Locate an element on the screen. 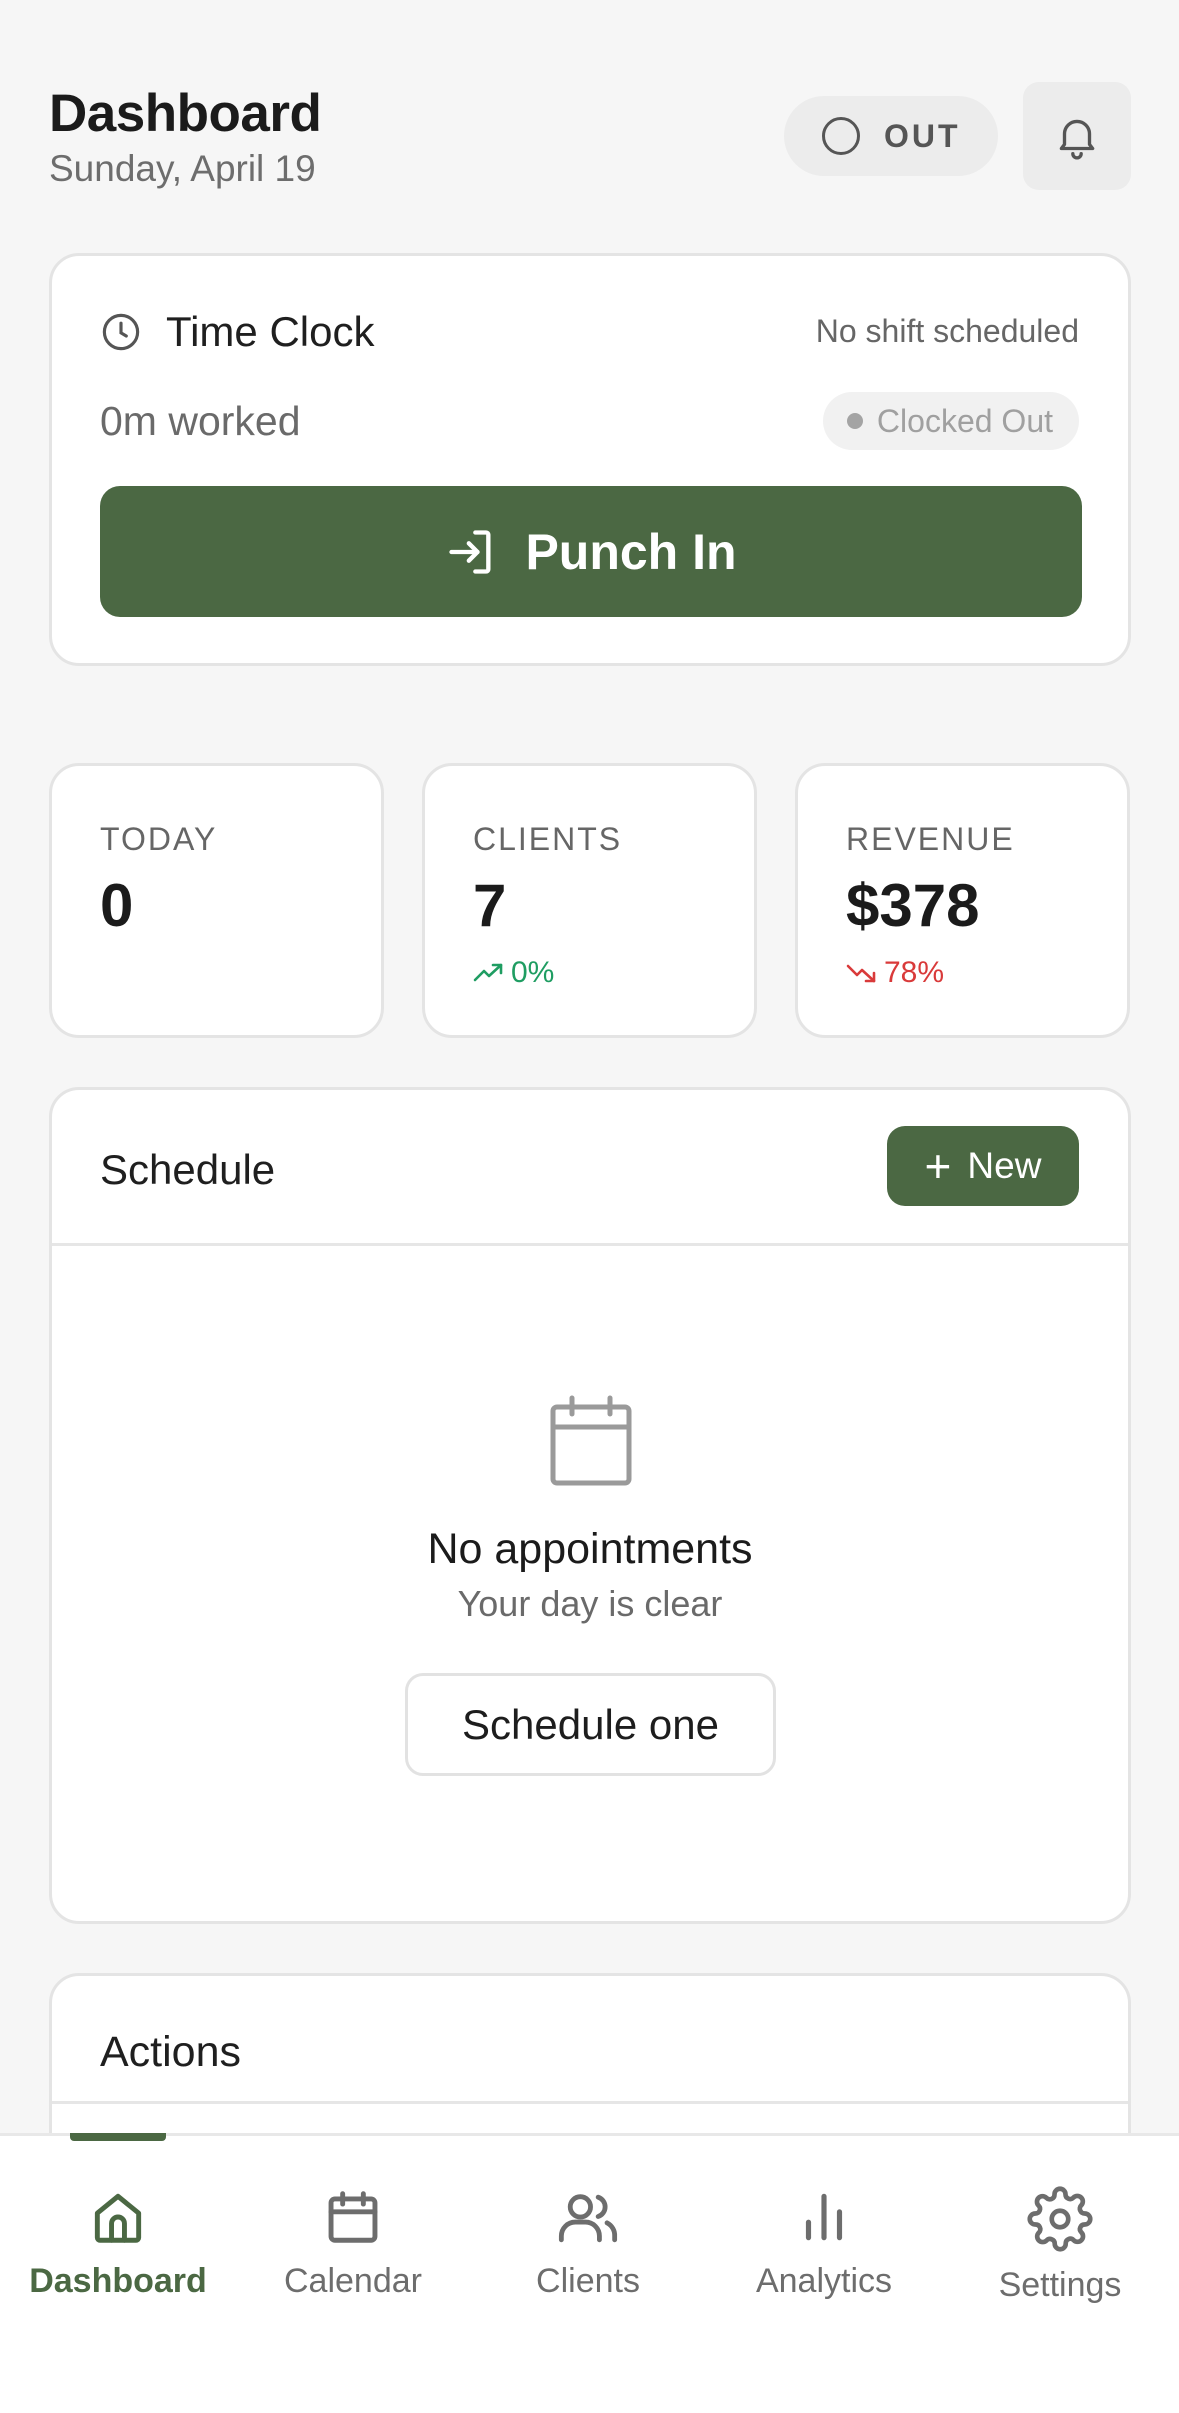 The height and width of the screenshot is (2413, 1179). punch-in-label: Punch In is located at coordinates (631, 551).